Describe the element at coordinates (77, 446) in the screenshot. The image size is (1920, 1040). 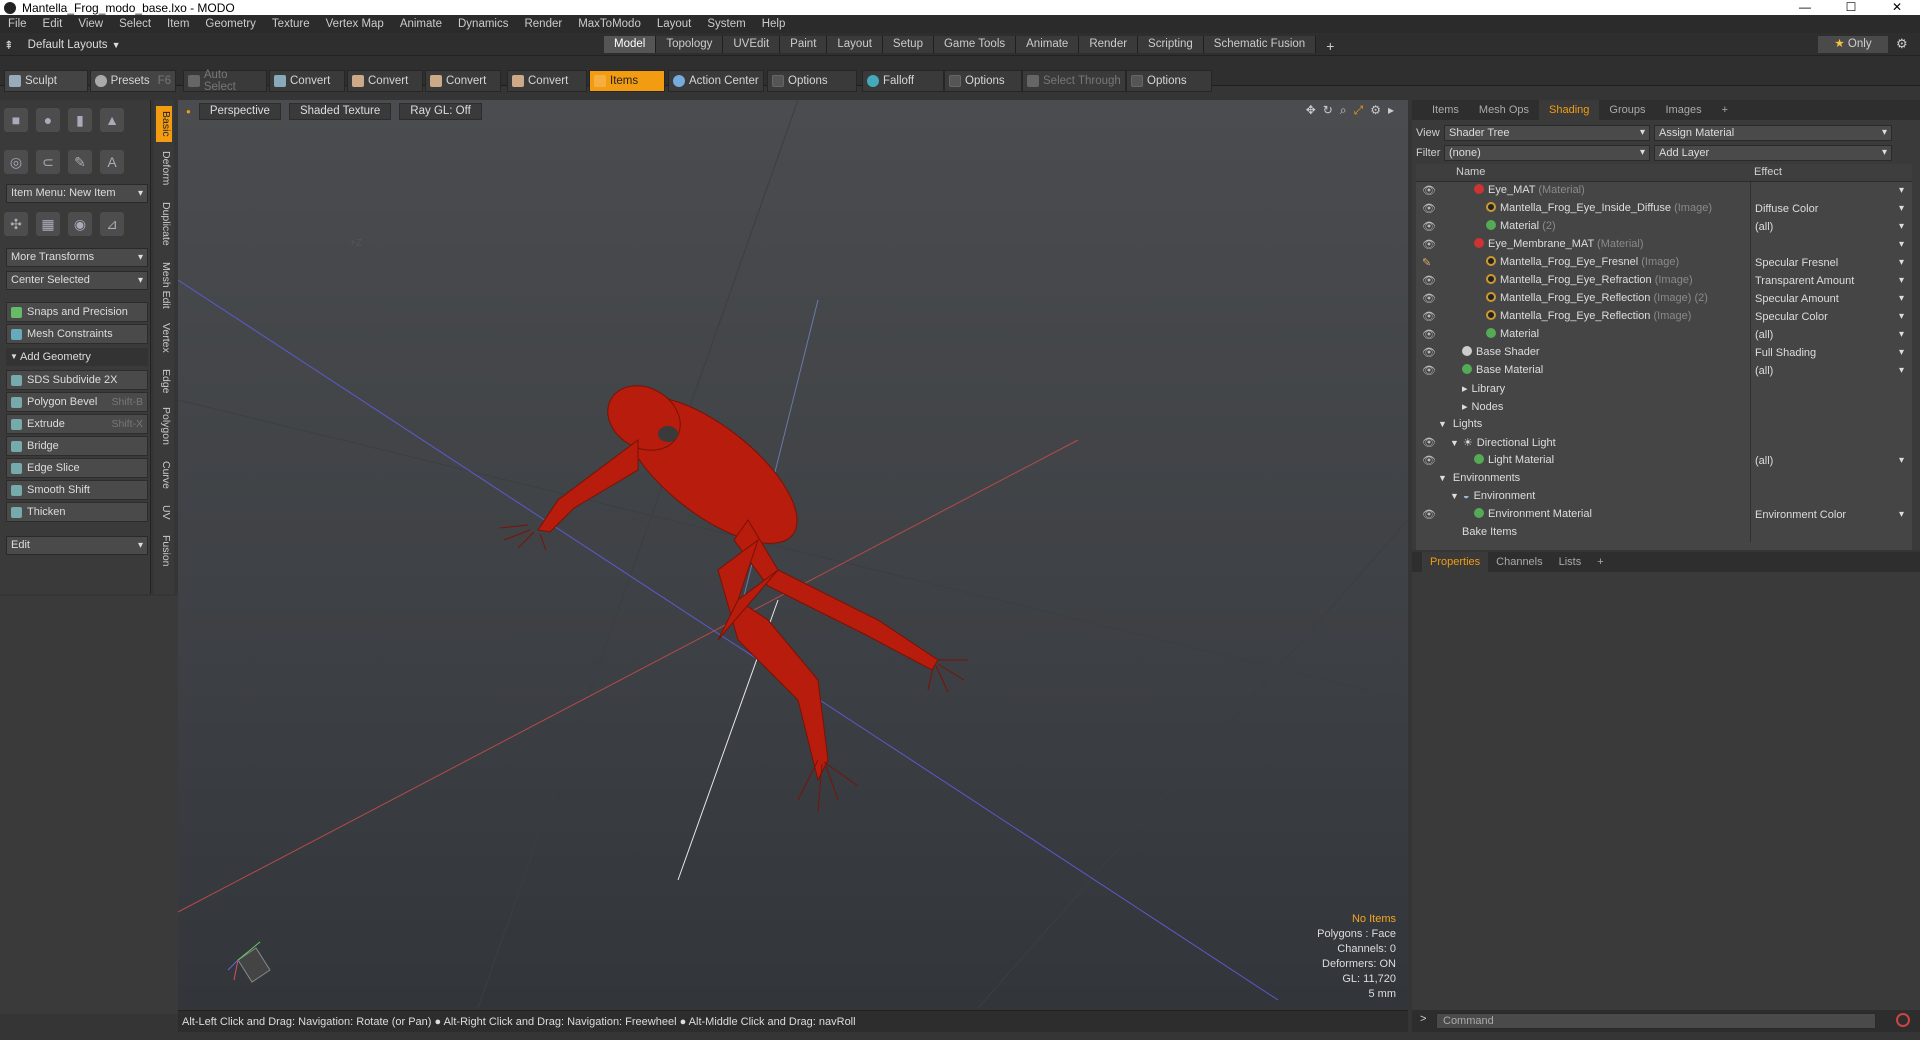
I see `bridge-button: Bridge` at that location.